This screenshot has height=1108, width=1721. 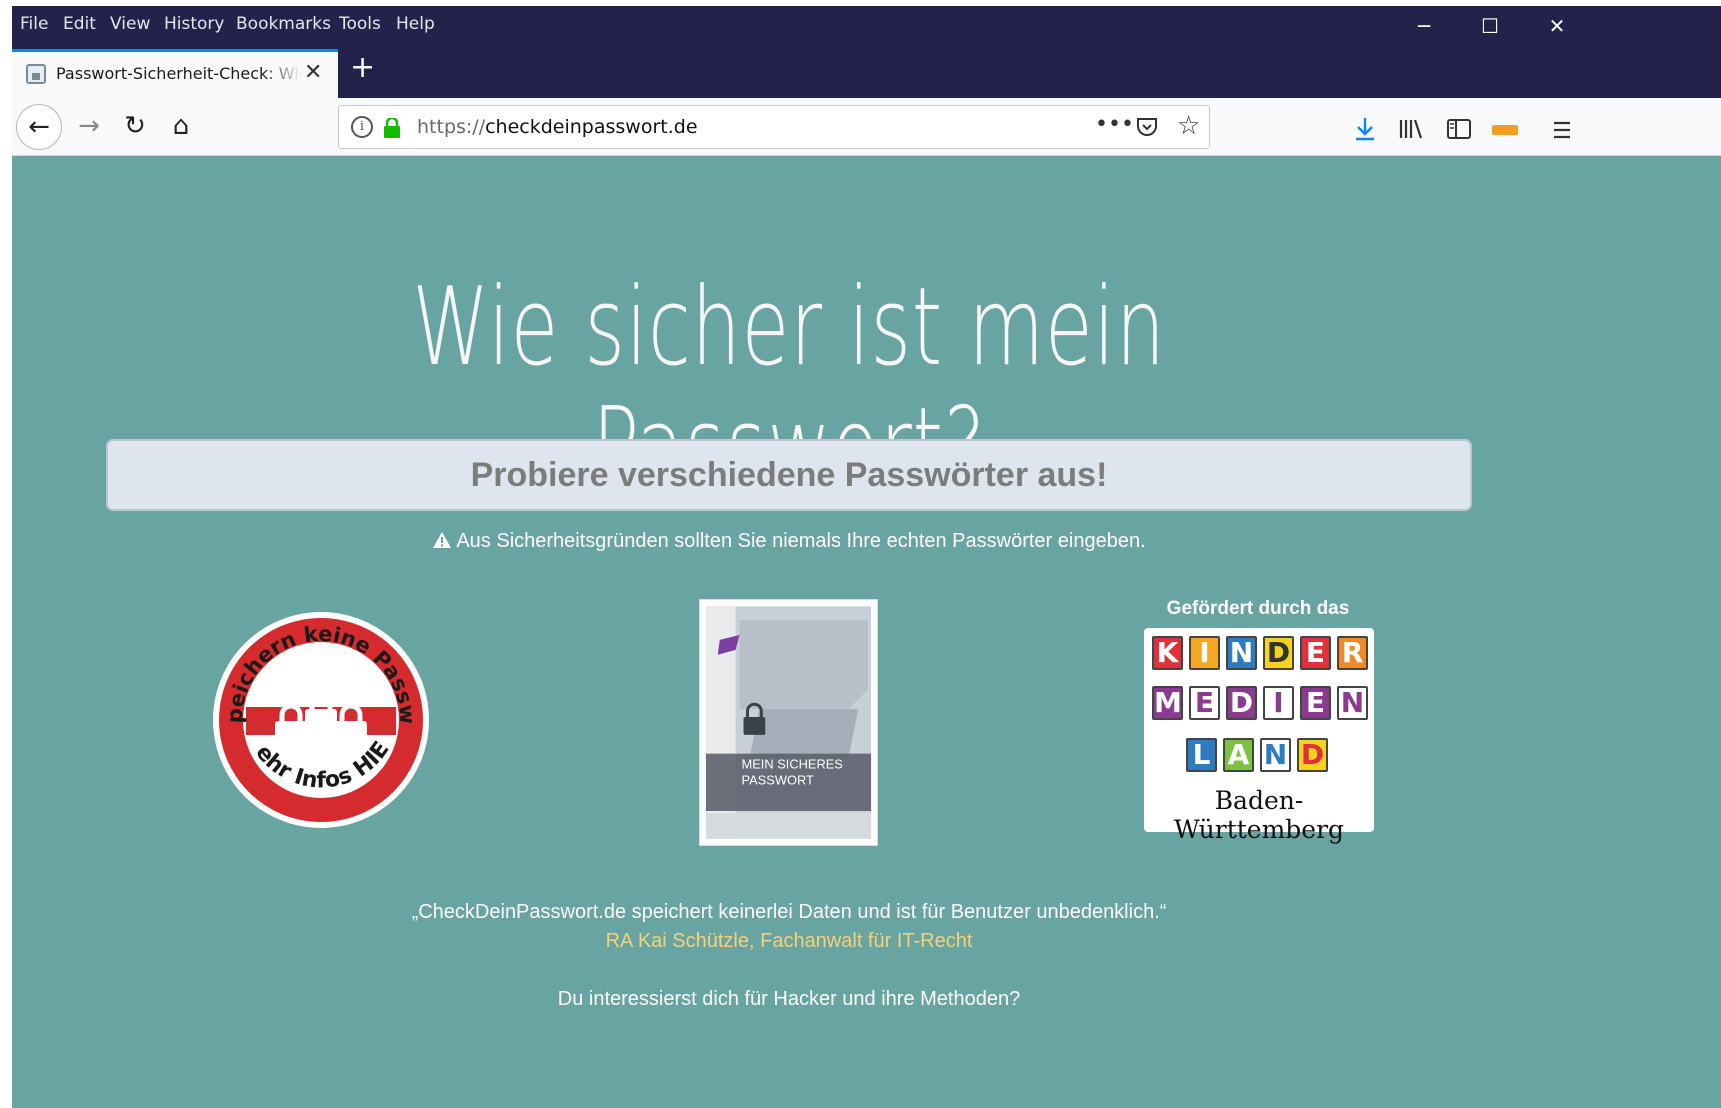 What do you see at coordinates (130, 24) in the screenshot?
I see `menu-view: View` at bounding box center [130, 24].